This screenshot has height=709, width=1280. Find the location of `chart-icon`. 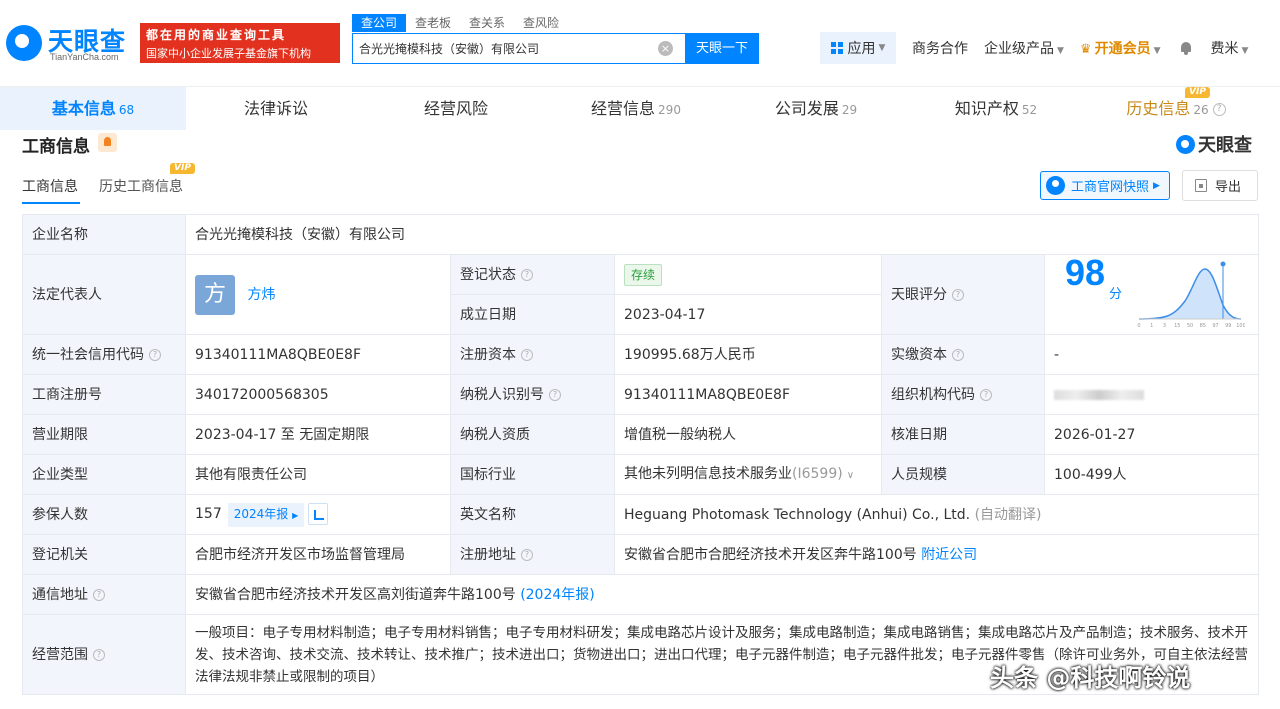

chart-icon is located at coordinates (318, 513).